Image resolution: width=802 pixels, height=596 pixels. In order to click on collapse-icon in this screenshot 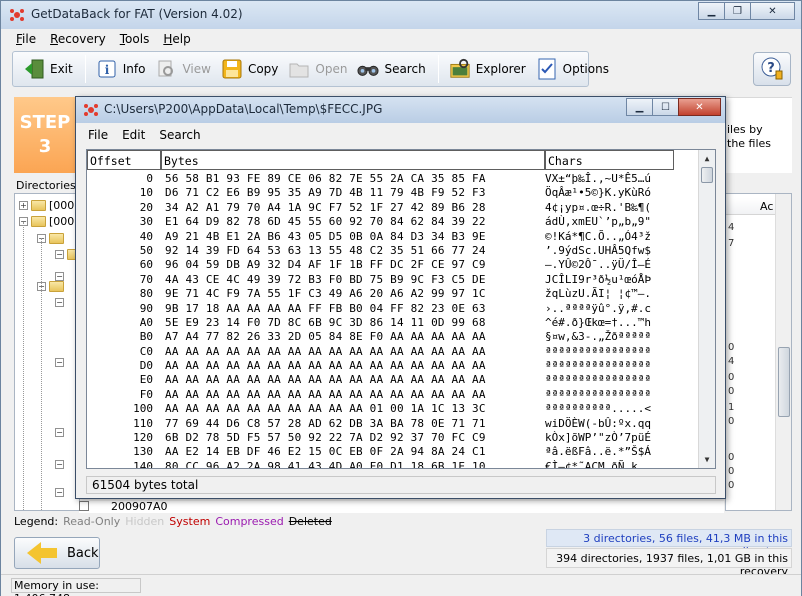, I will do `click(84, 506)`.